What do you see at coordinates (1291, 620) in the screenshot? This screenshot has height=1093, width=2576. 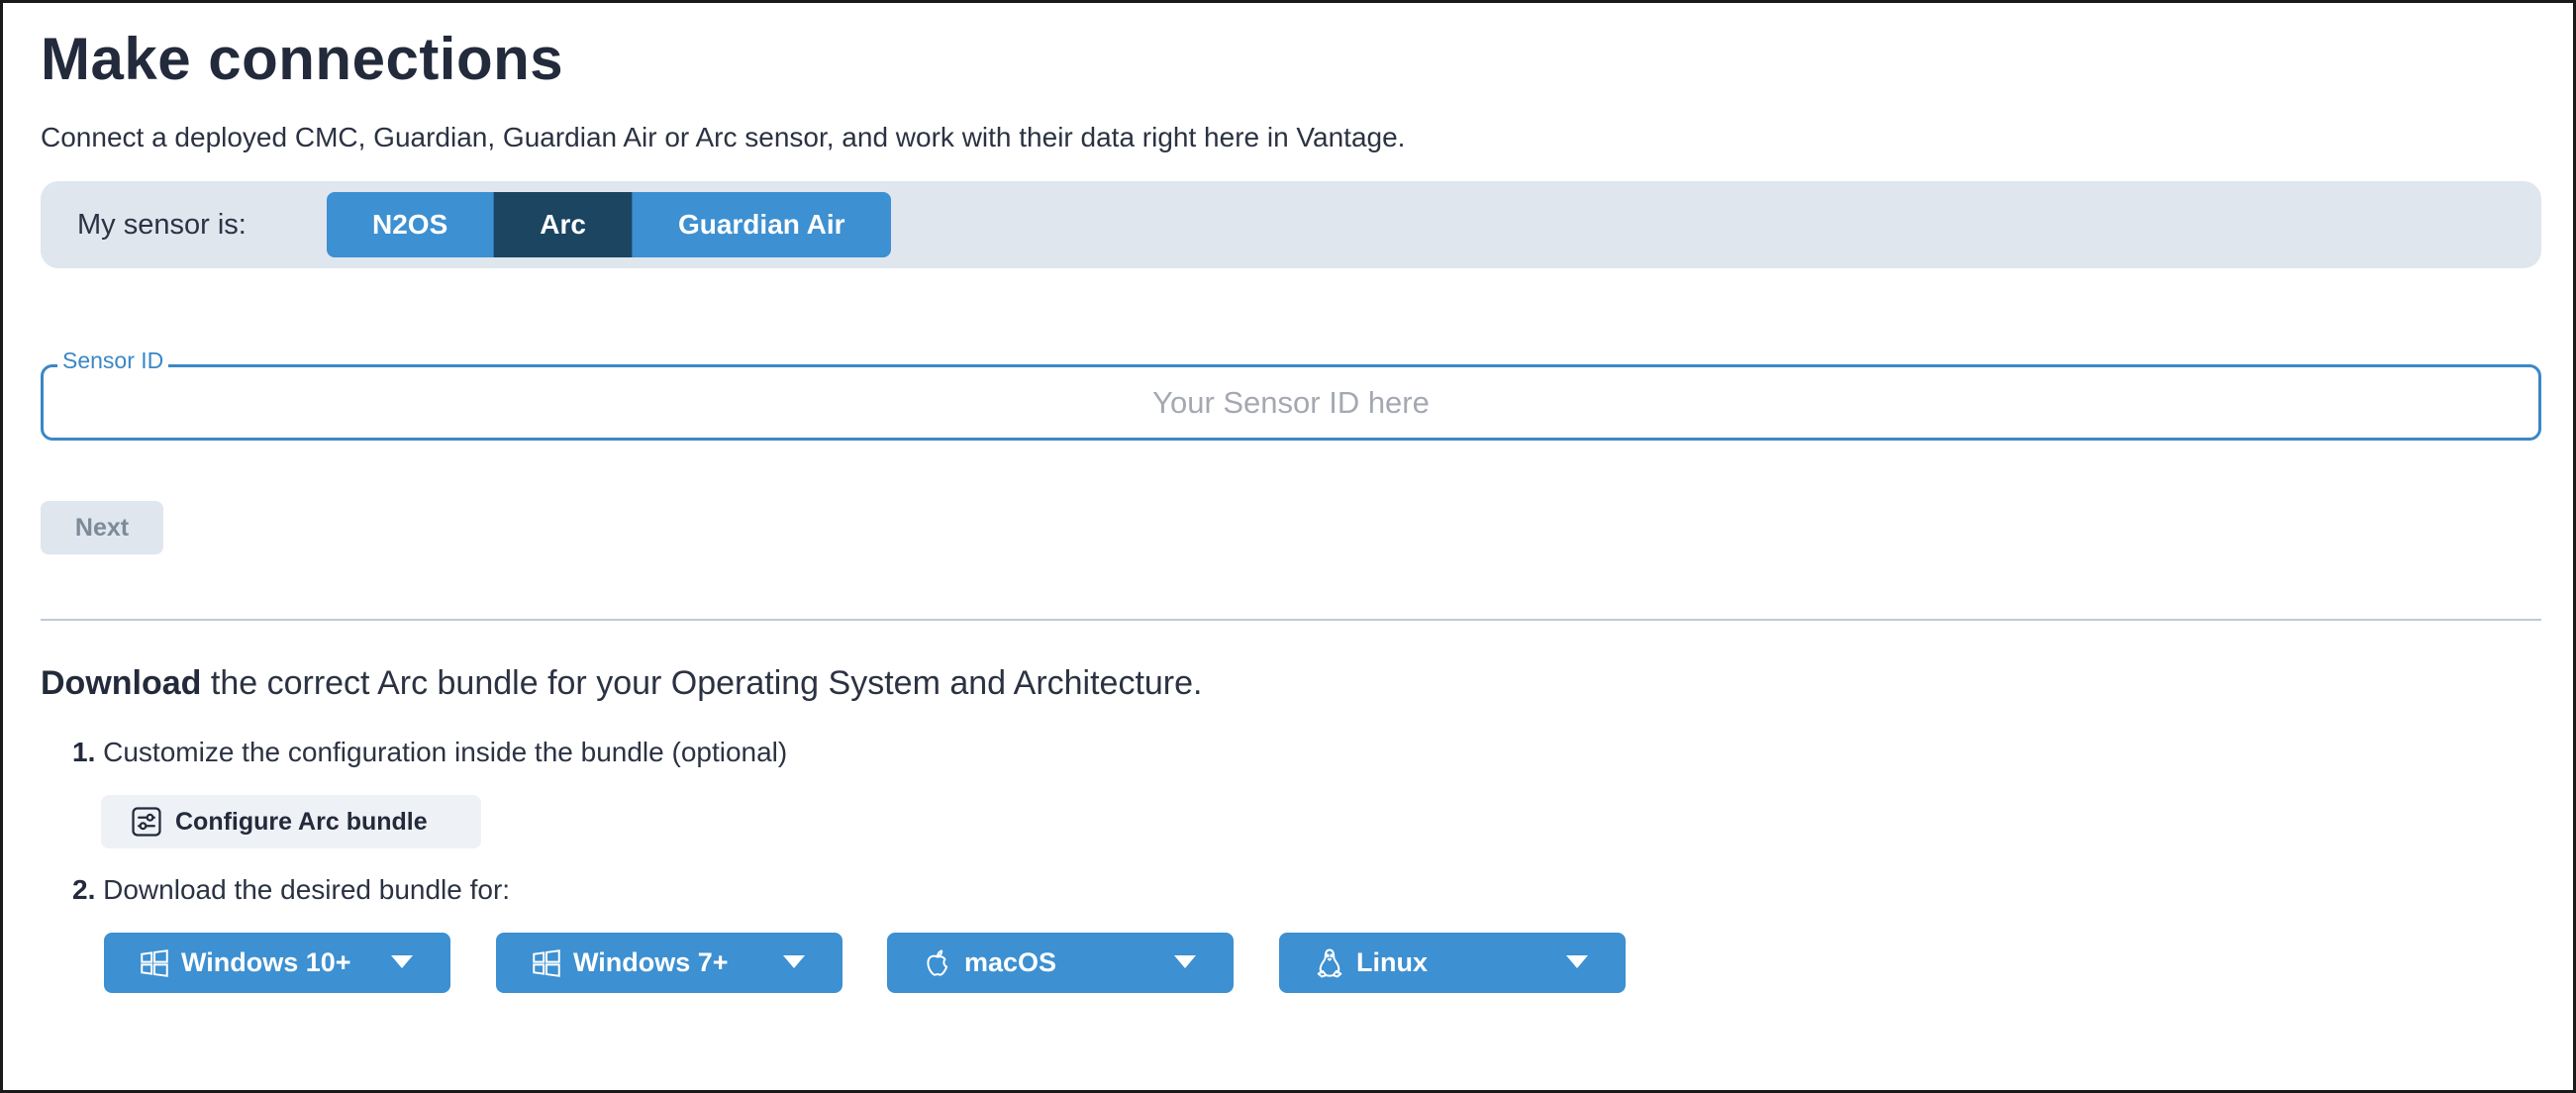 I see `section-divider` at bounding box center [1291, 620].